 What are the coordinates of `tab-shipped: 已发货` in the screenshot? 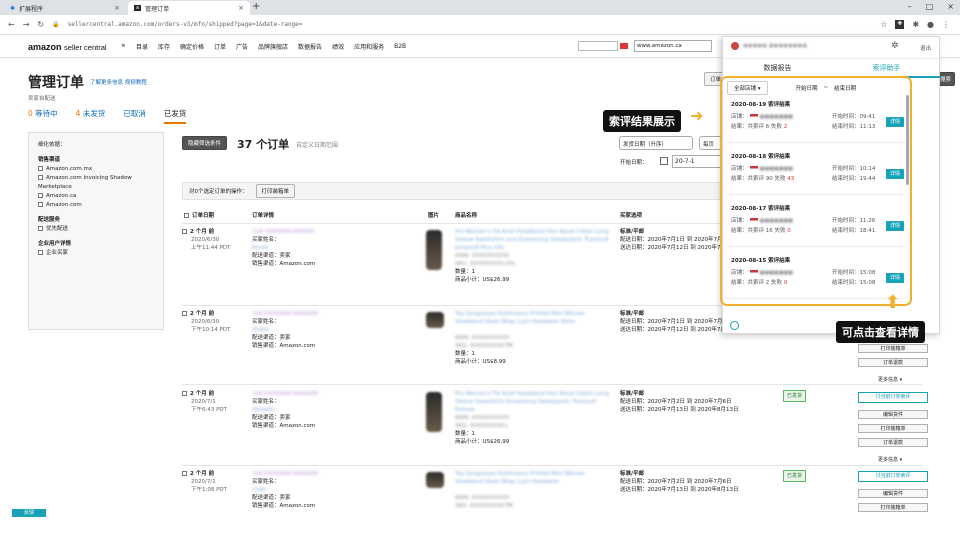 It's located at (175, 116).